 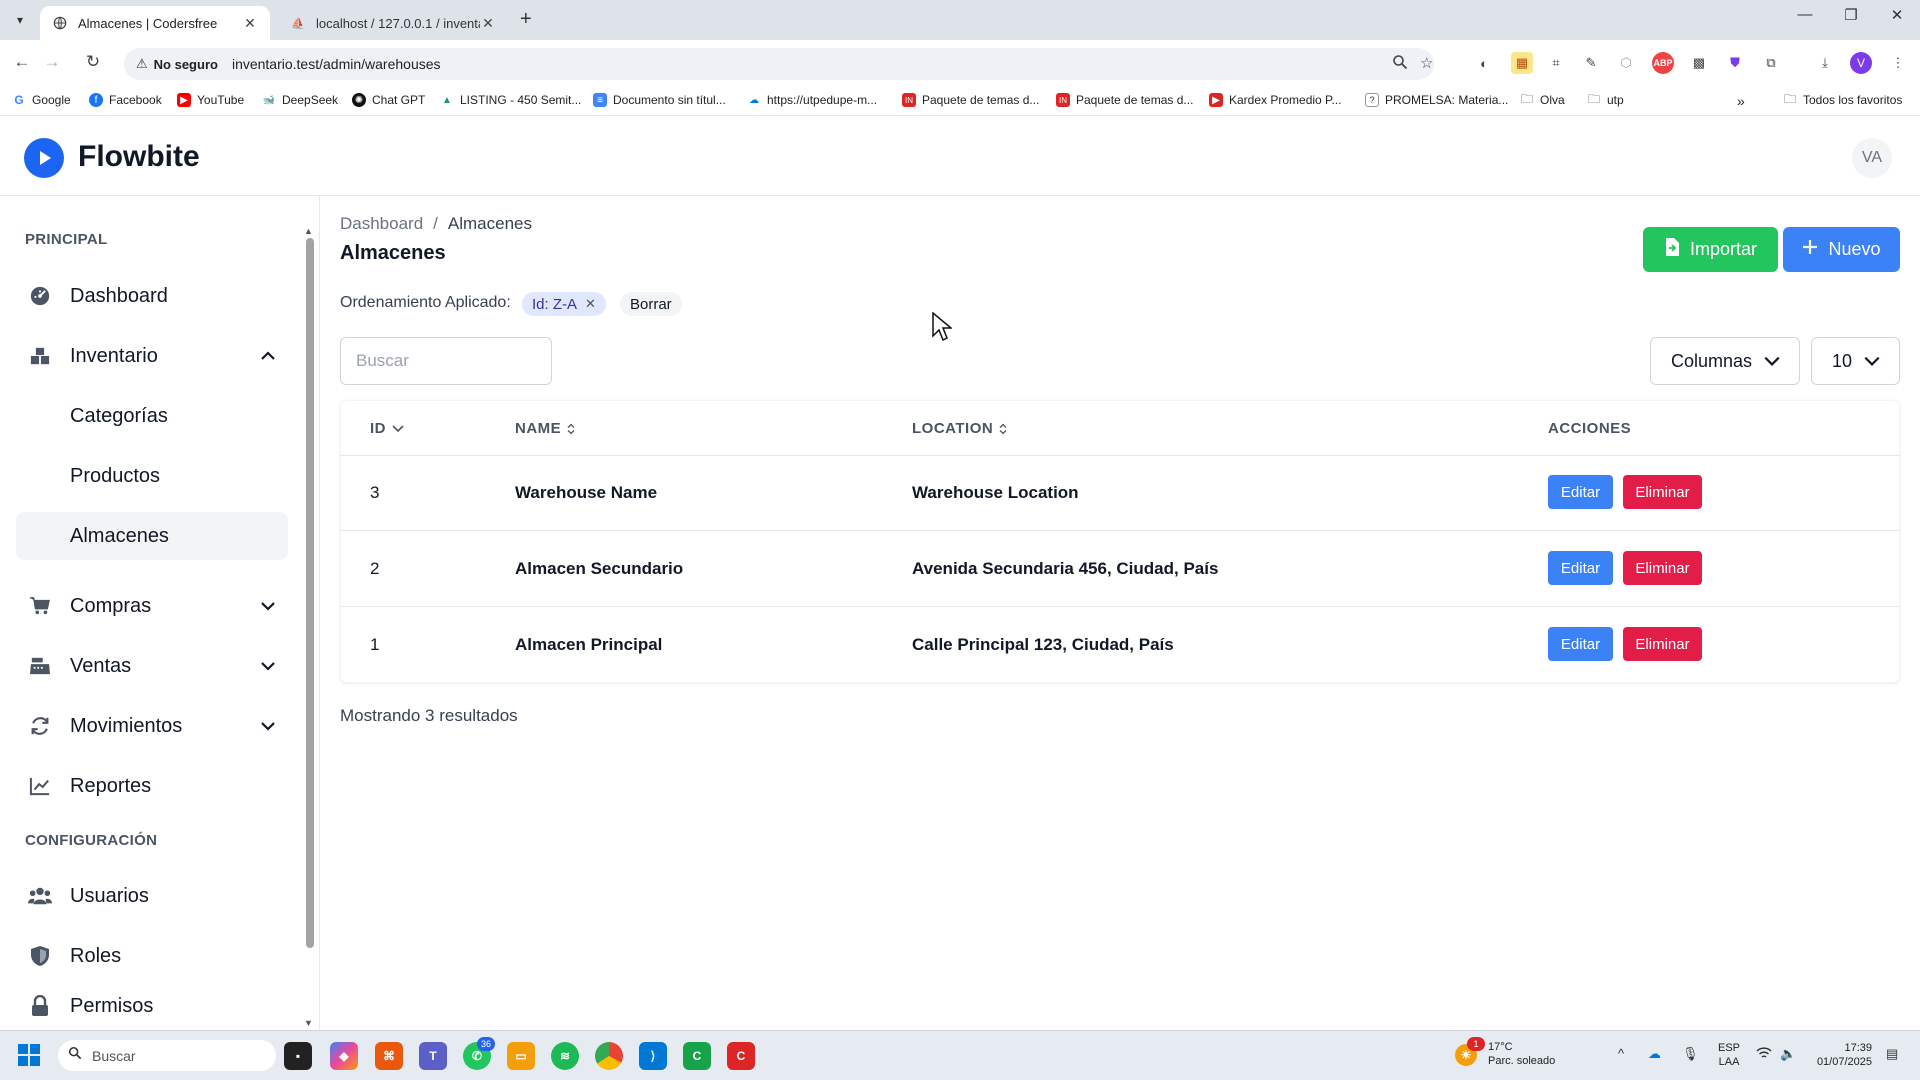 What do you see at coordinates (22, 62) in the screenshot?
I see `back-icon: ←` at bounding box center [22, 62].